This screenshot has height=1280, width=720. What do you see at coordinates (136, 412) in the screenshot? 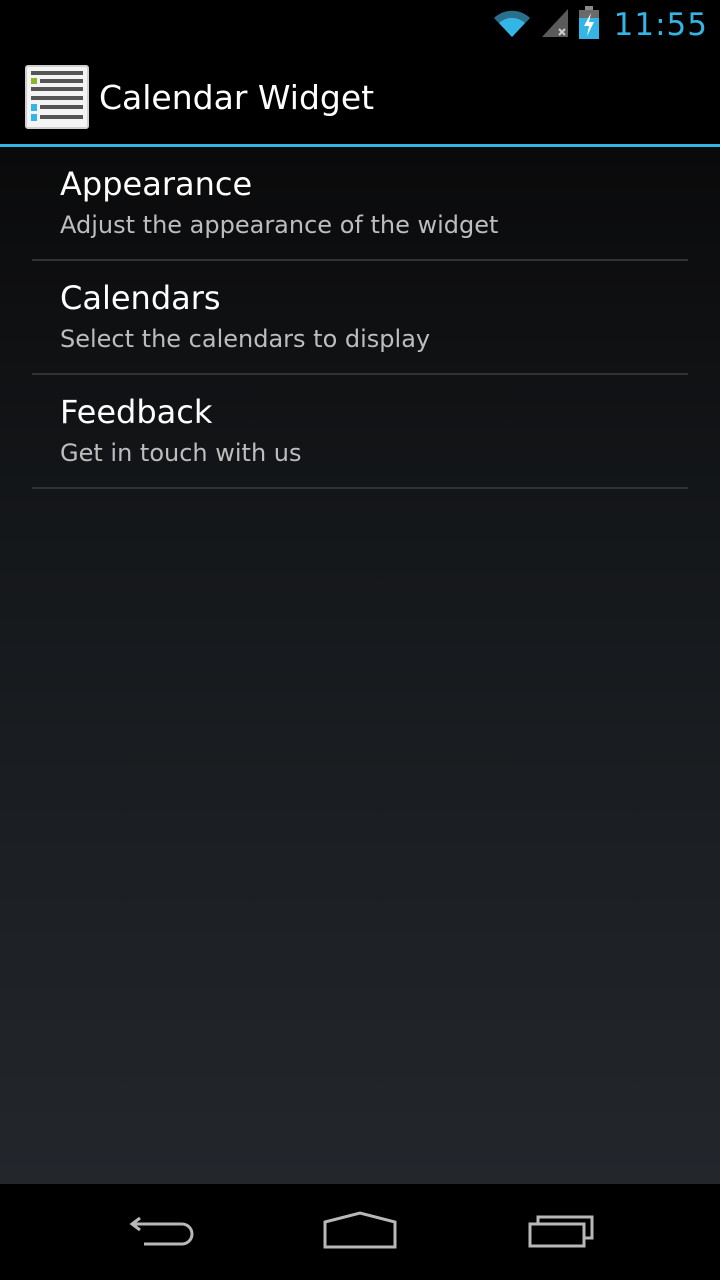
I see `pref-title: Feedback` at bounding box center [136, 412].